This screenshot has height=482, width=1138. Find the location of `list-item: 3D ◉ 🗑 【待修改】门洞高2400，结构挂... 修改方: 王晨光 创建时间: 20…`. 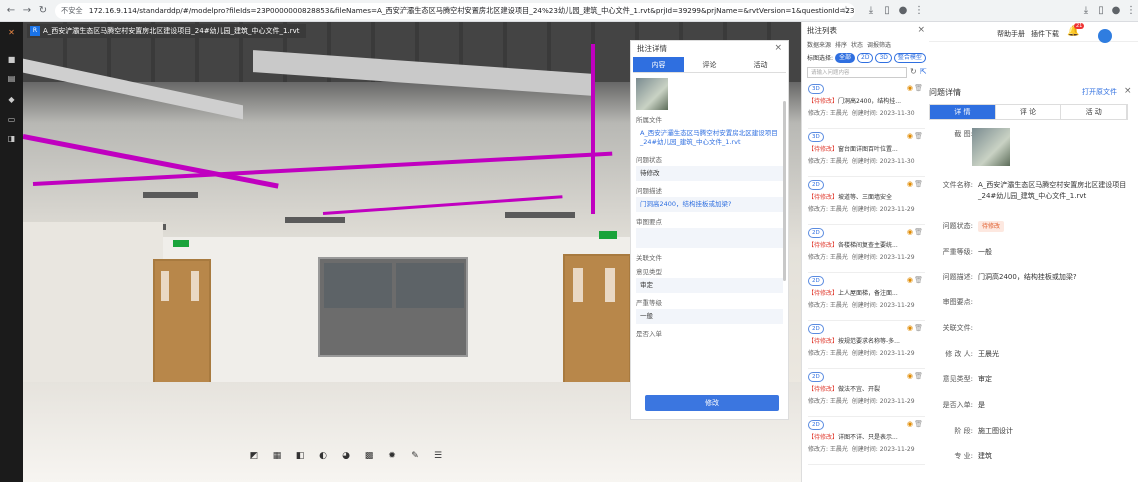

list-item: 3D ◉ 🗑 【待修改】门洞高2400，结构挂... 修改方: 王晨光 创建时间: 20… is located at coordinates (866, 105).